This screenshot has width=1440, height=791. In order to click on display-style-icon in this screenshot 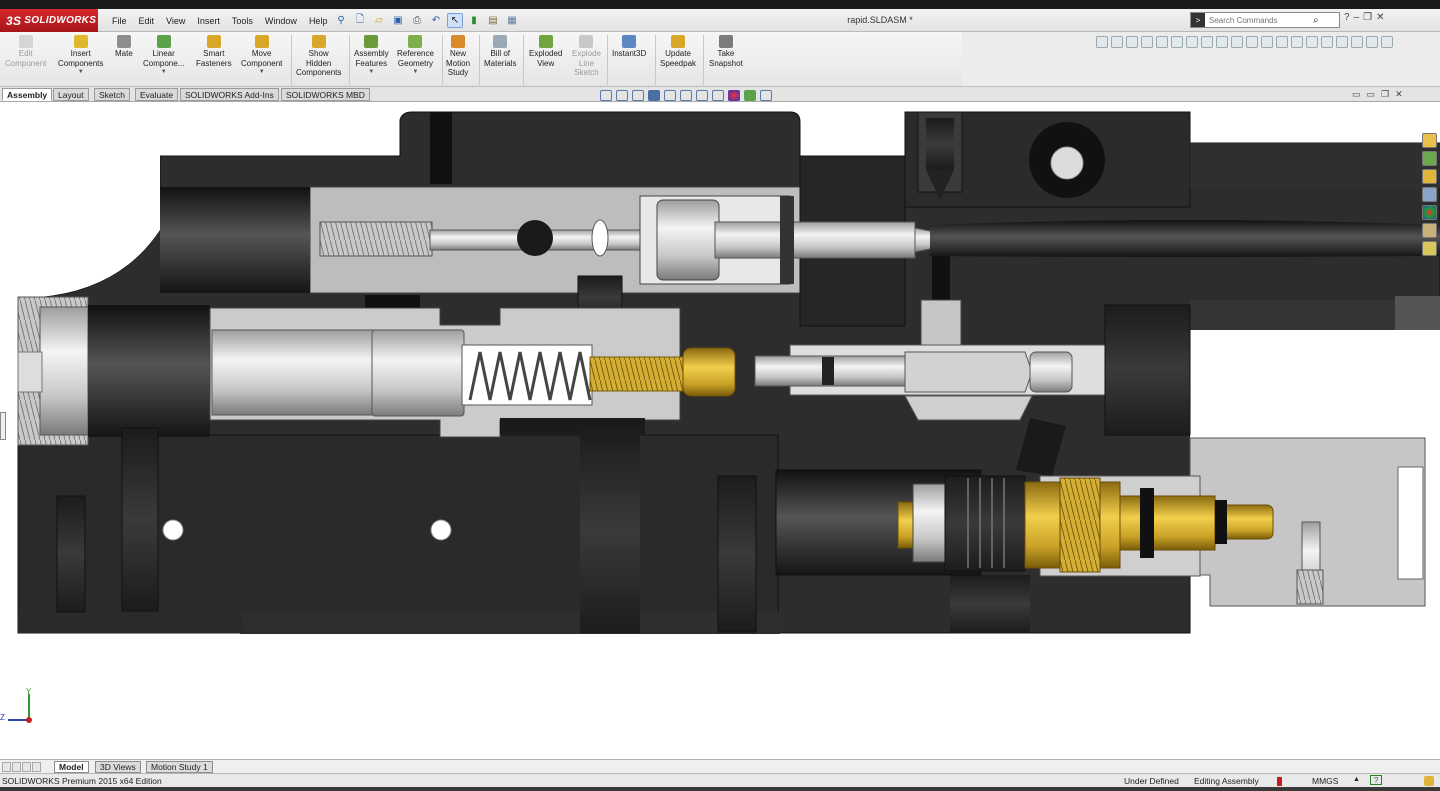, I will do `click(702, 95)`.